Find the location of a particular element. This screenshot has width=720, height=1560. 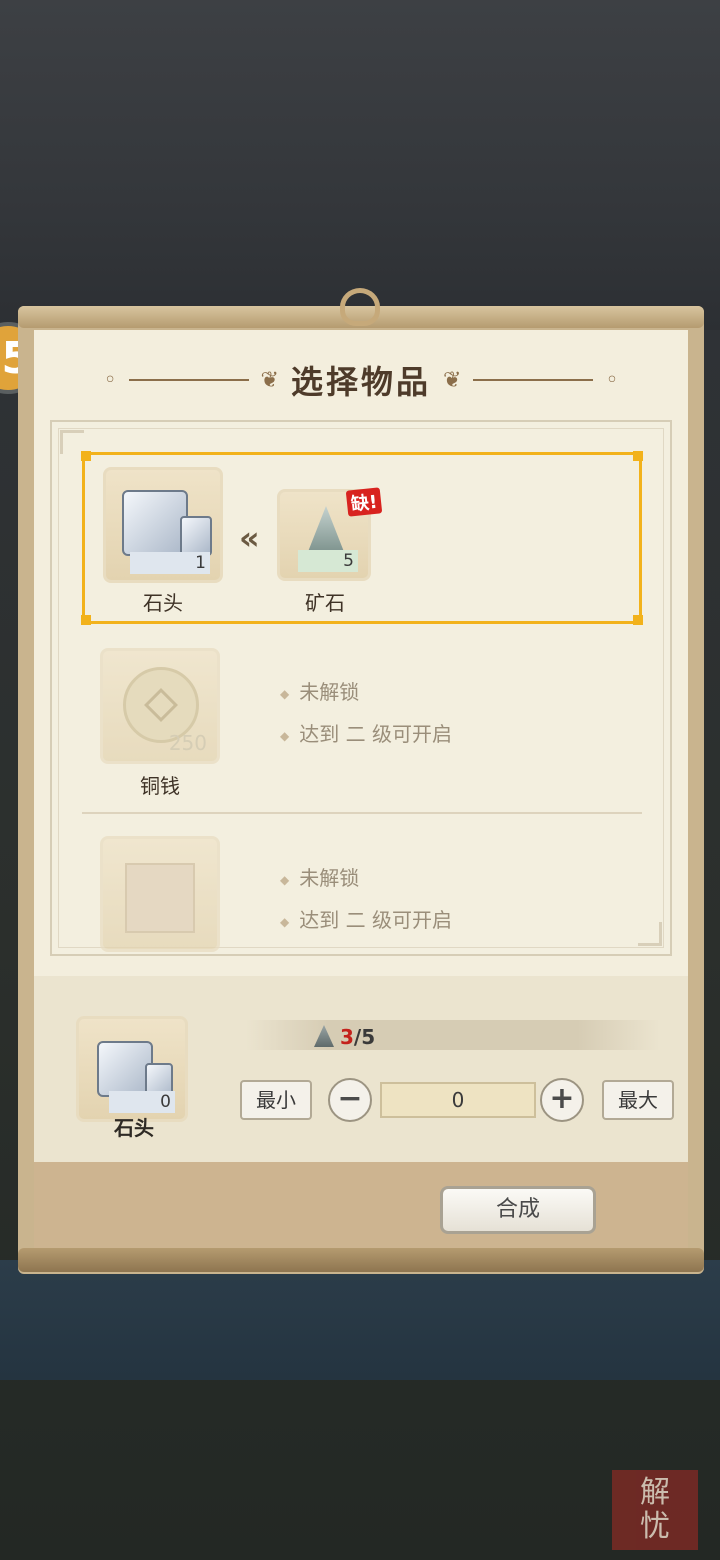

title-ornament-right-icon: ◦ is located at coordinates (612, 380).